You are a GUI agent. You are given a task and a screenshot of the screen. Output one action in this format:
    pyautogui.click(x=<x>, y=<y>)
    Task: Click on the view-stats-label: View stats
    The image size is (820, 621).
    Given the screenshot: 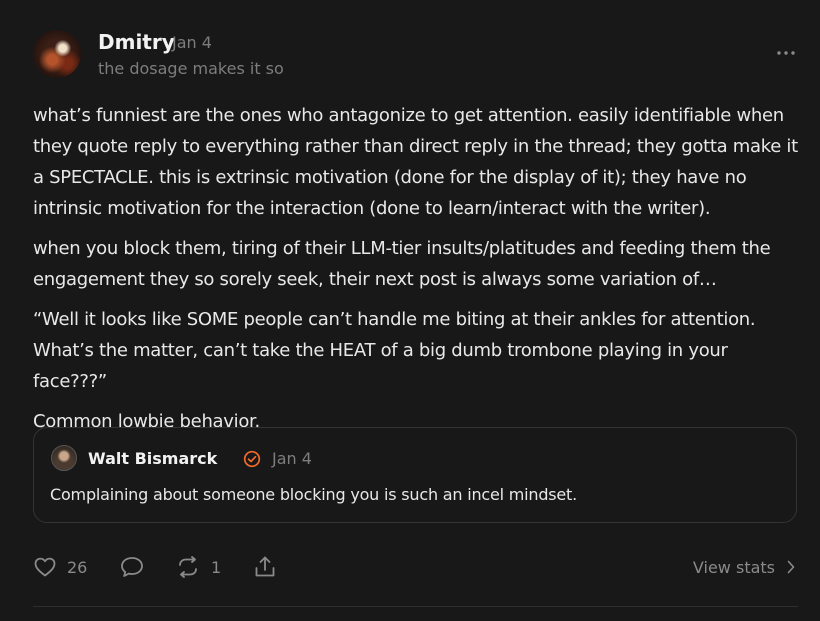 What is the action you would take?
    pyautogui.click(x=733, y=567)
    